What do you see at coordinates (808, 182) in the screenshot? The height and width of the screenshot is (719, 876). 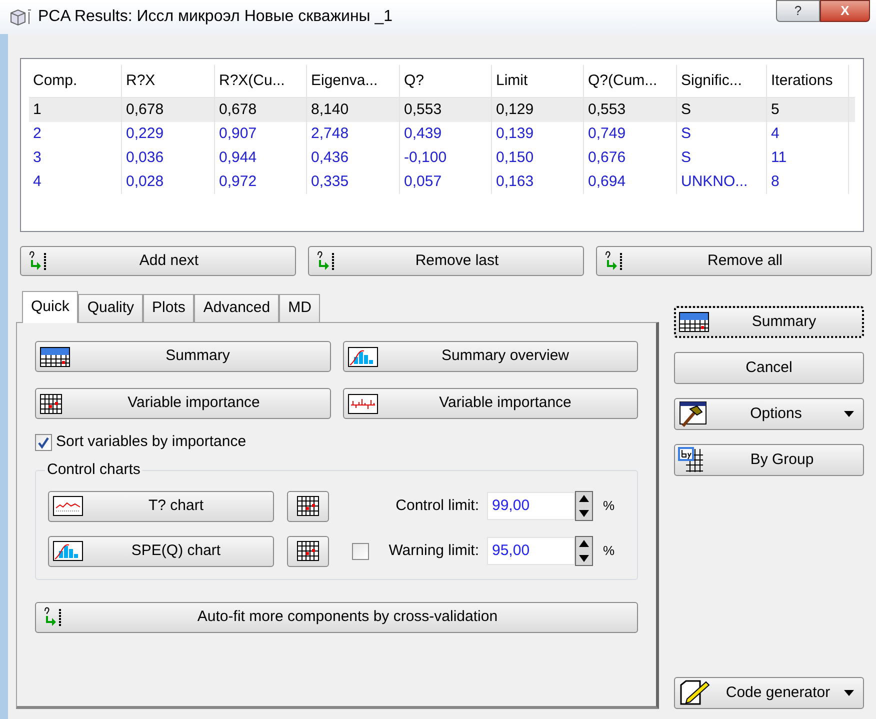 I see `table-cell: 8` at bounding box center [808, 182].